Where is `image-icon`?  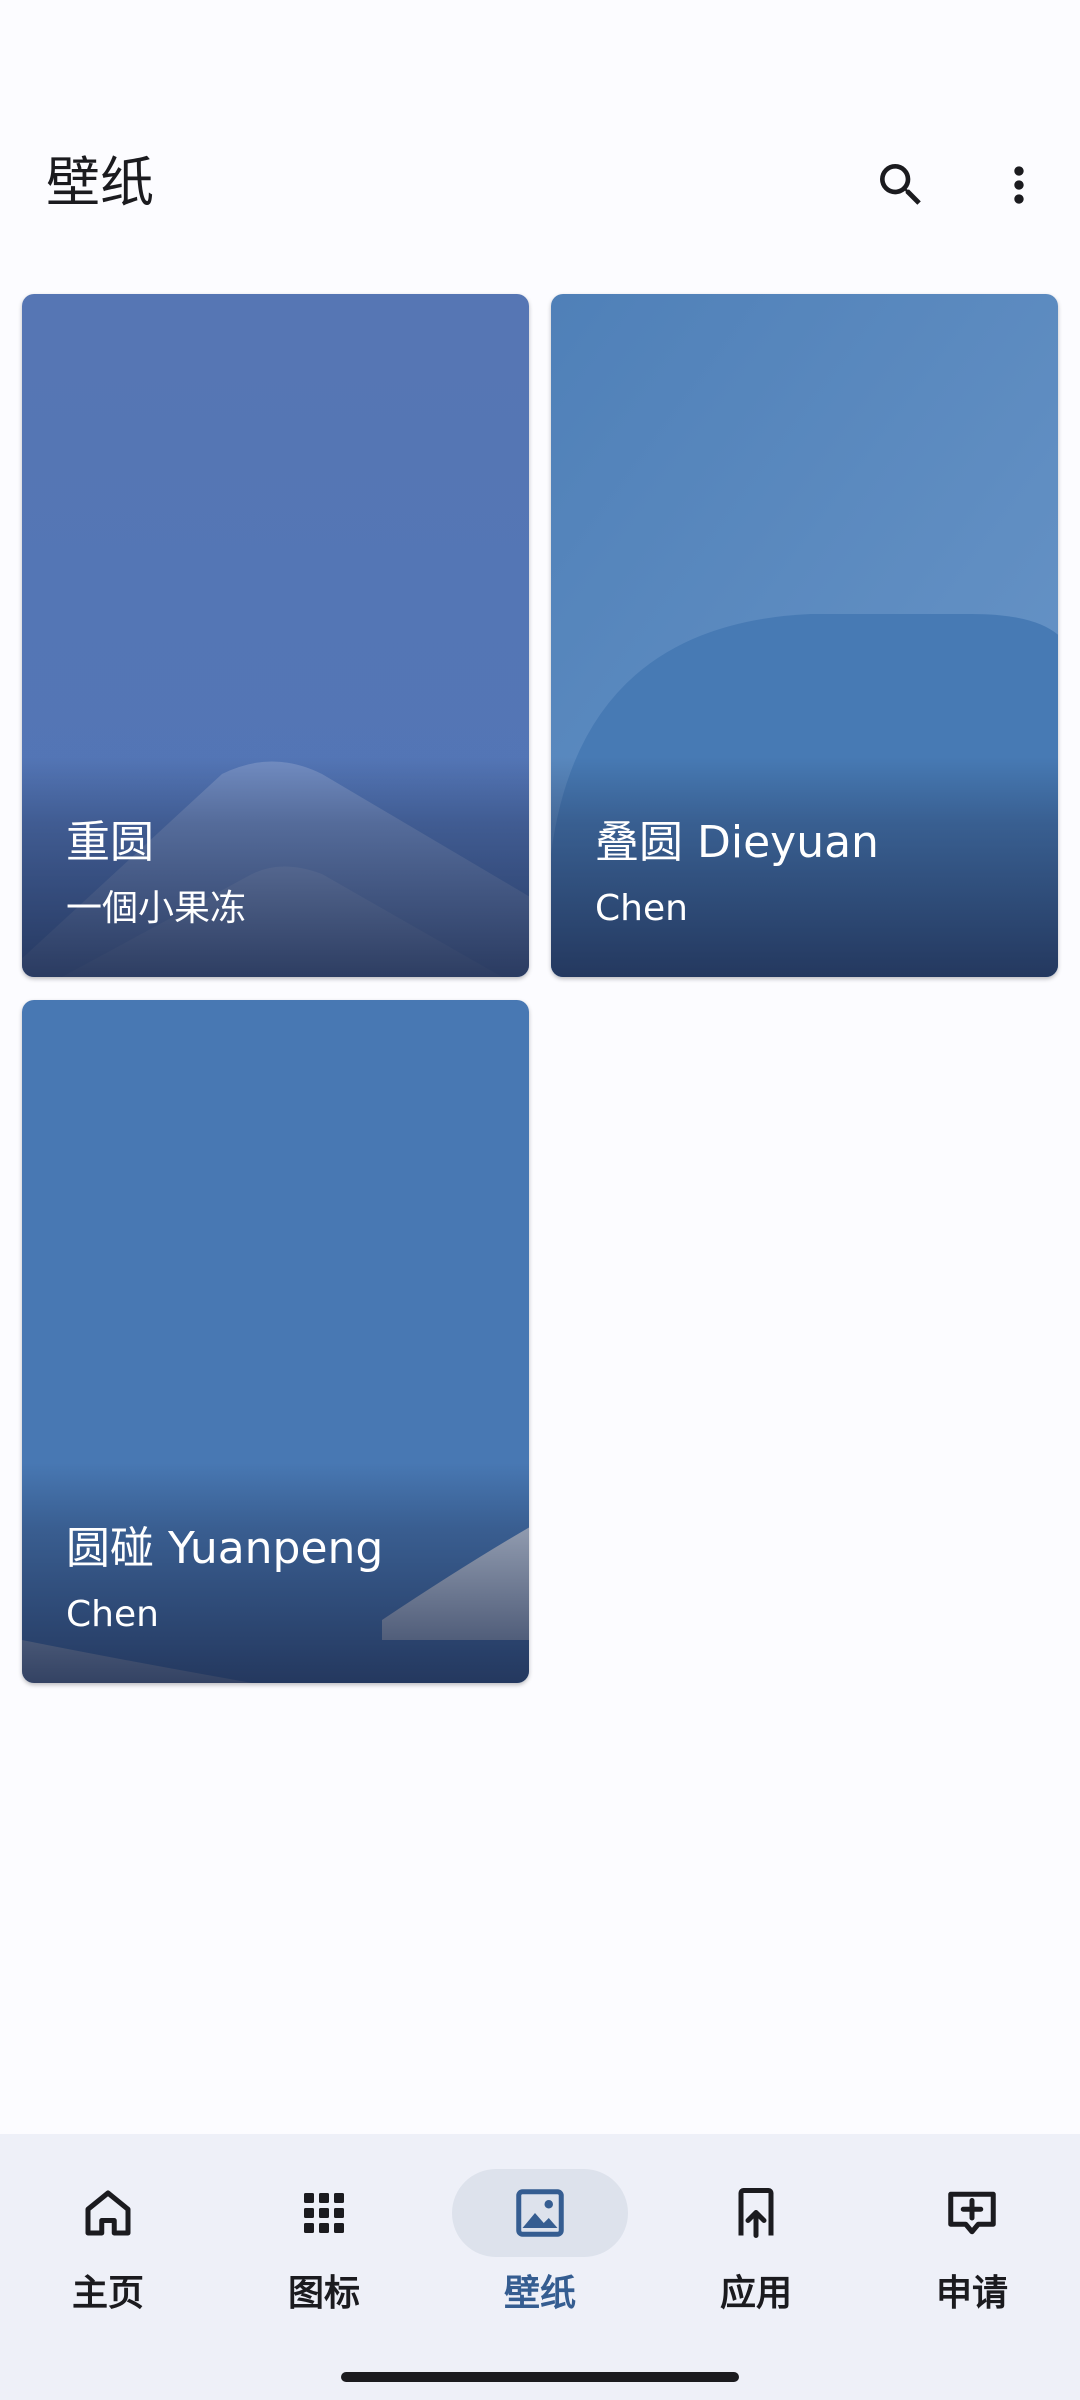 image-icon is located at coordinates (540, 2213).